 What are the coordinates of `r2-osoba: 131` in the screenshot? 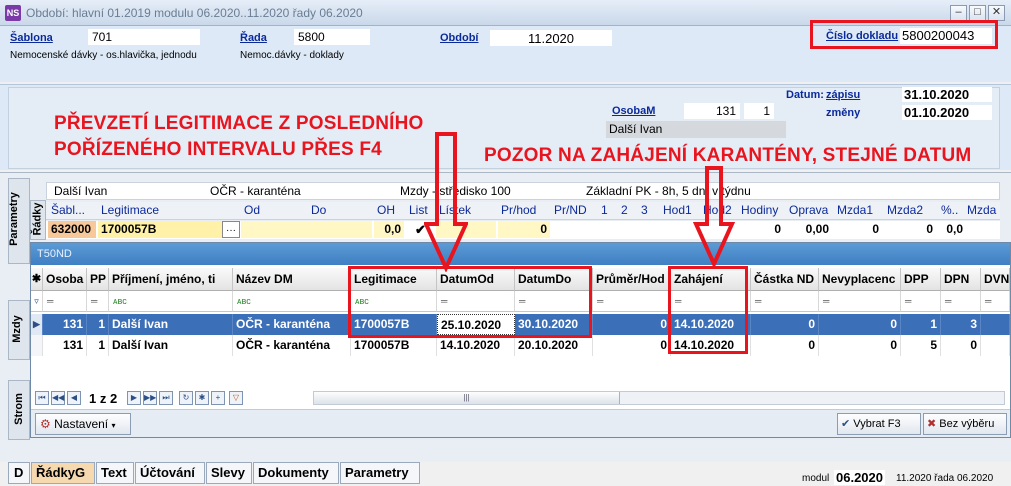 It's located at (65, 345).